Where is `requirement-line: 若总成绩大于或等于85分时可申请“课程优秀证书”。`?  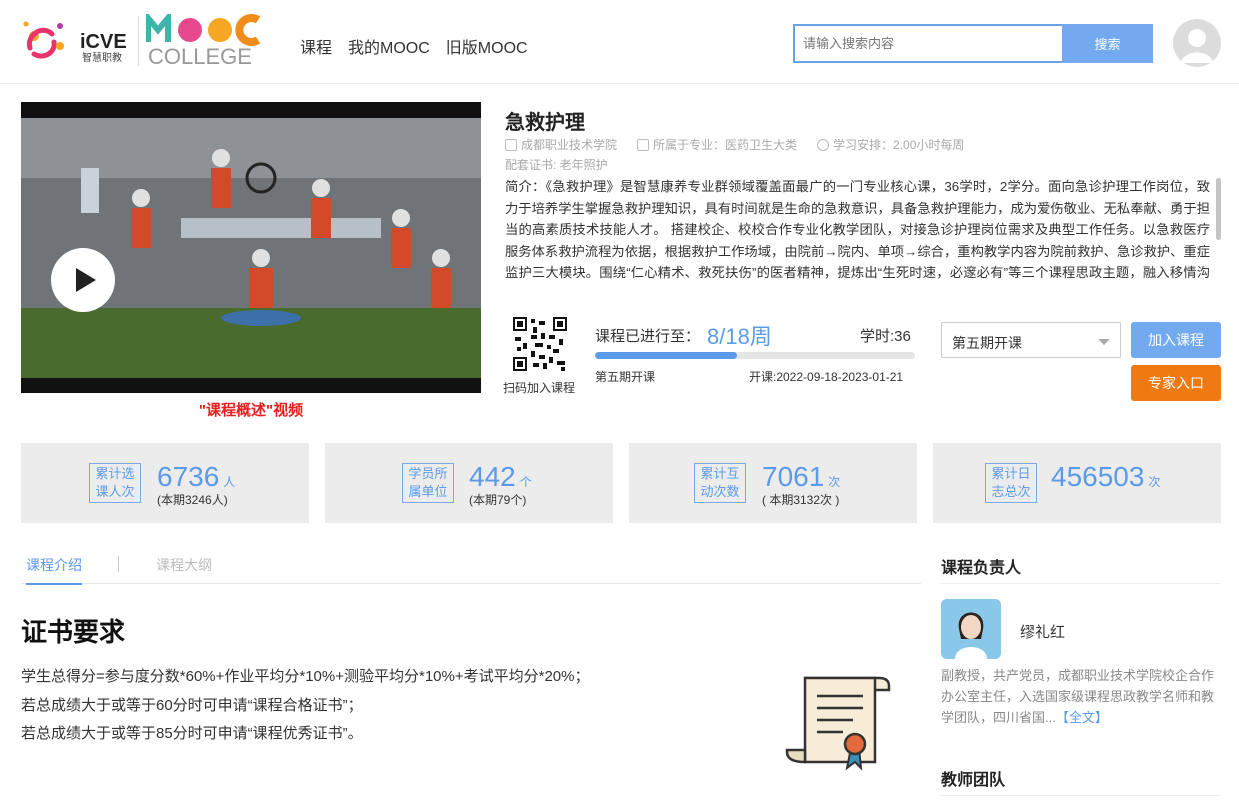 requirement-line: 若总成绩大于或等于85分时可申请“课程优秀证书”。 is located at coordinates (192, 733).